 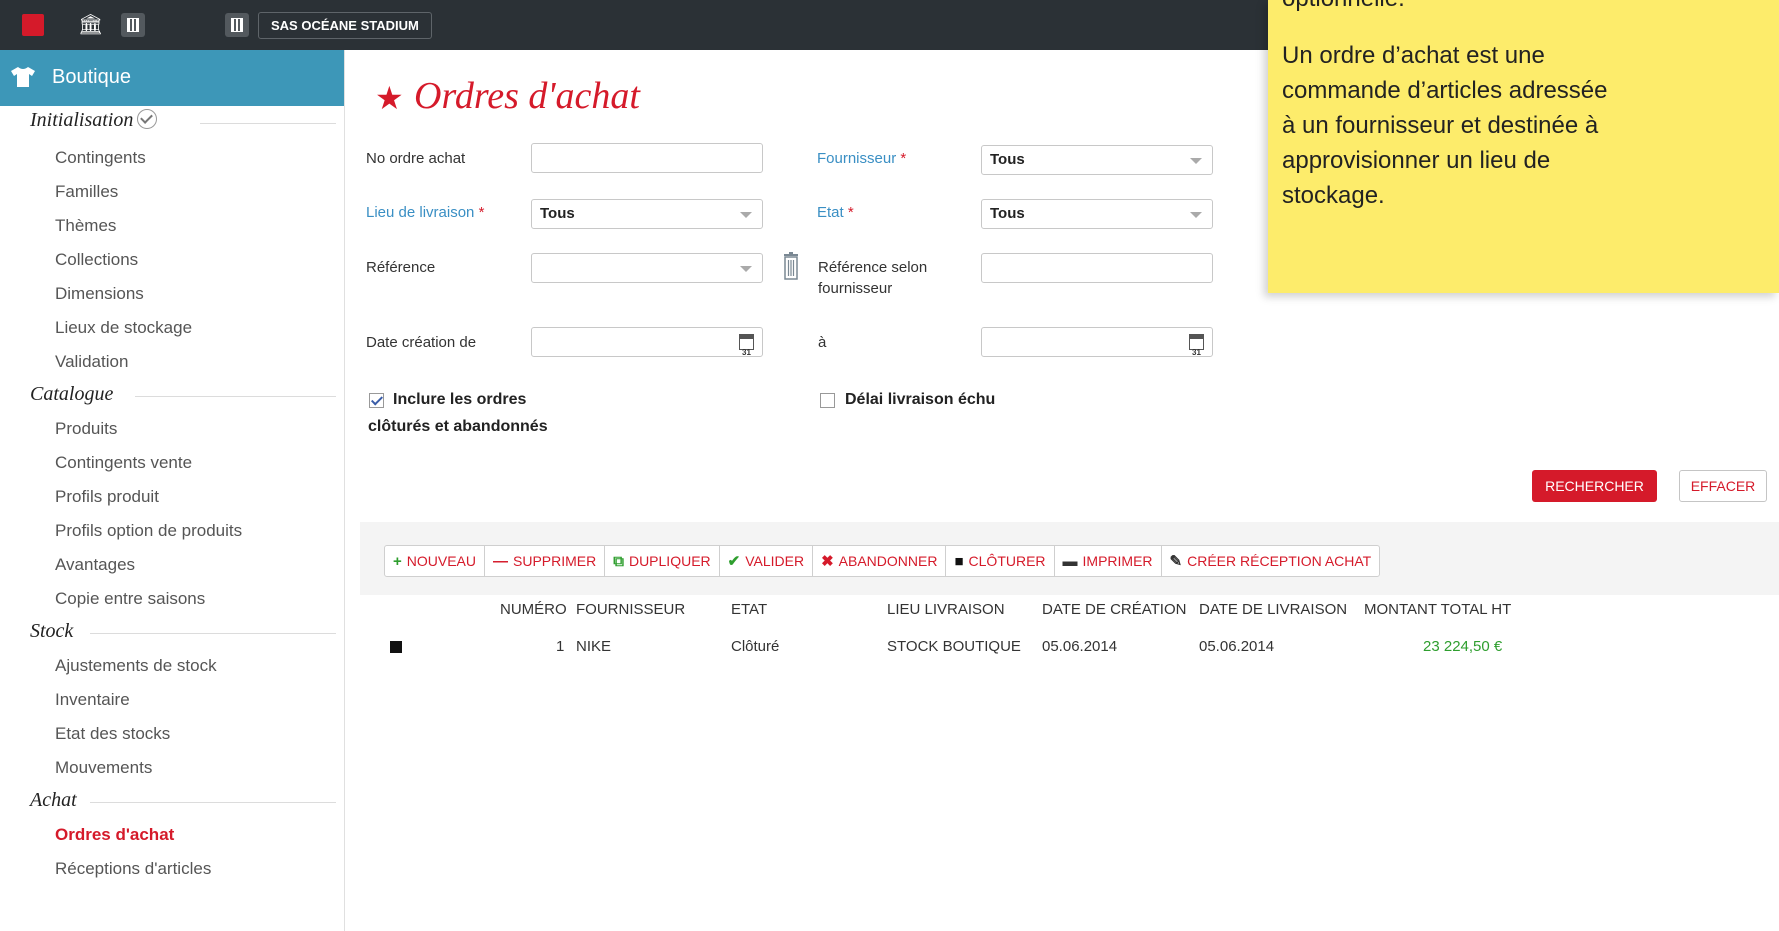 I want to click on new-button: + NOUVEAU, so click(x=435, y=561).